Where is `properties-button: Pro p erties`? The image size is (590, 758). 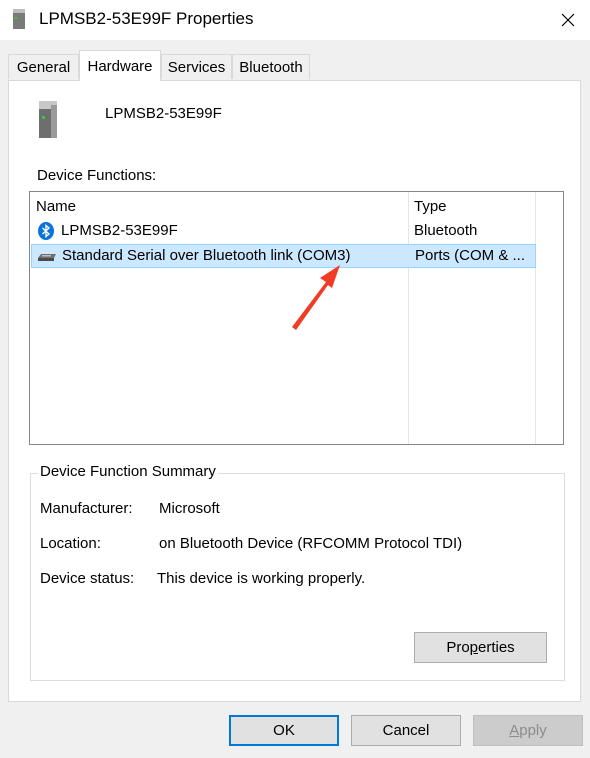
properties-button: Pro p erties is located at coordinates (480, 647).